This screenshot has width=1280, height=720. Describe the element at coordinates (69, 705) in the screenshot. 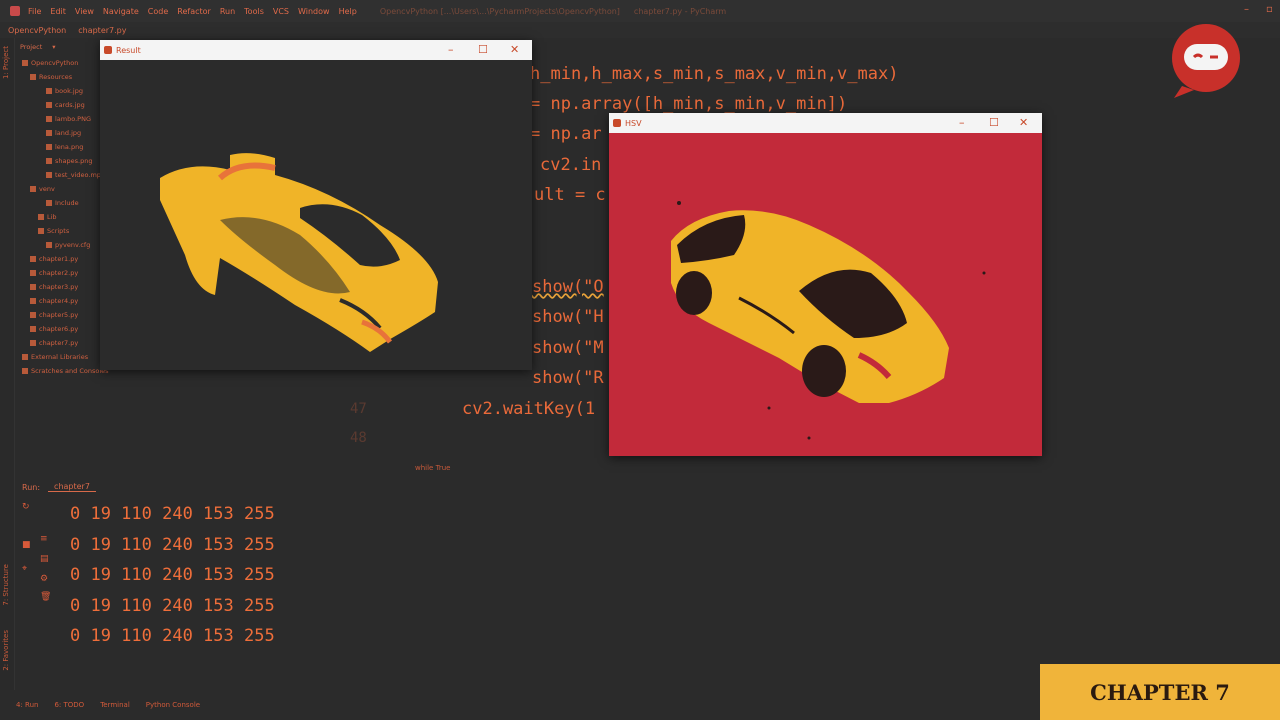

I see `todo-tool-button: 6: TODO` at that location.